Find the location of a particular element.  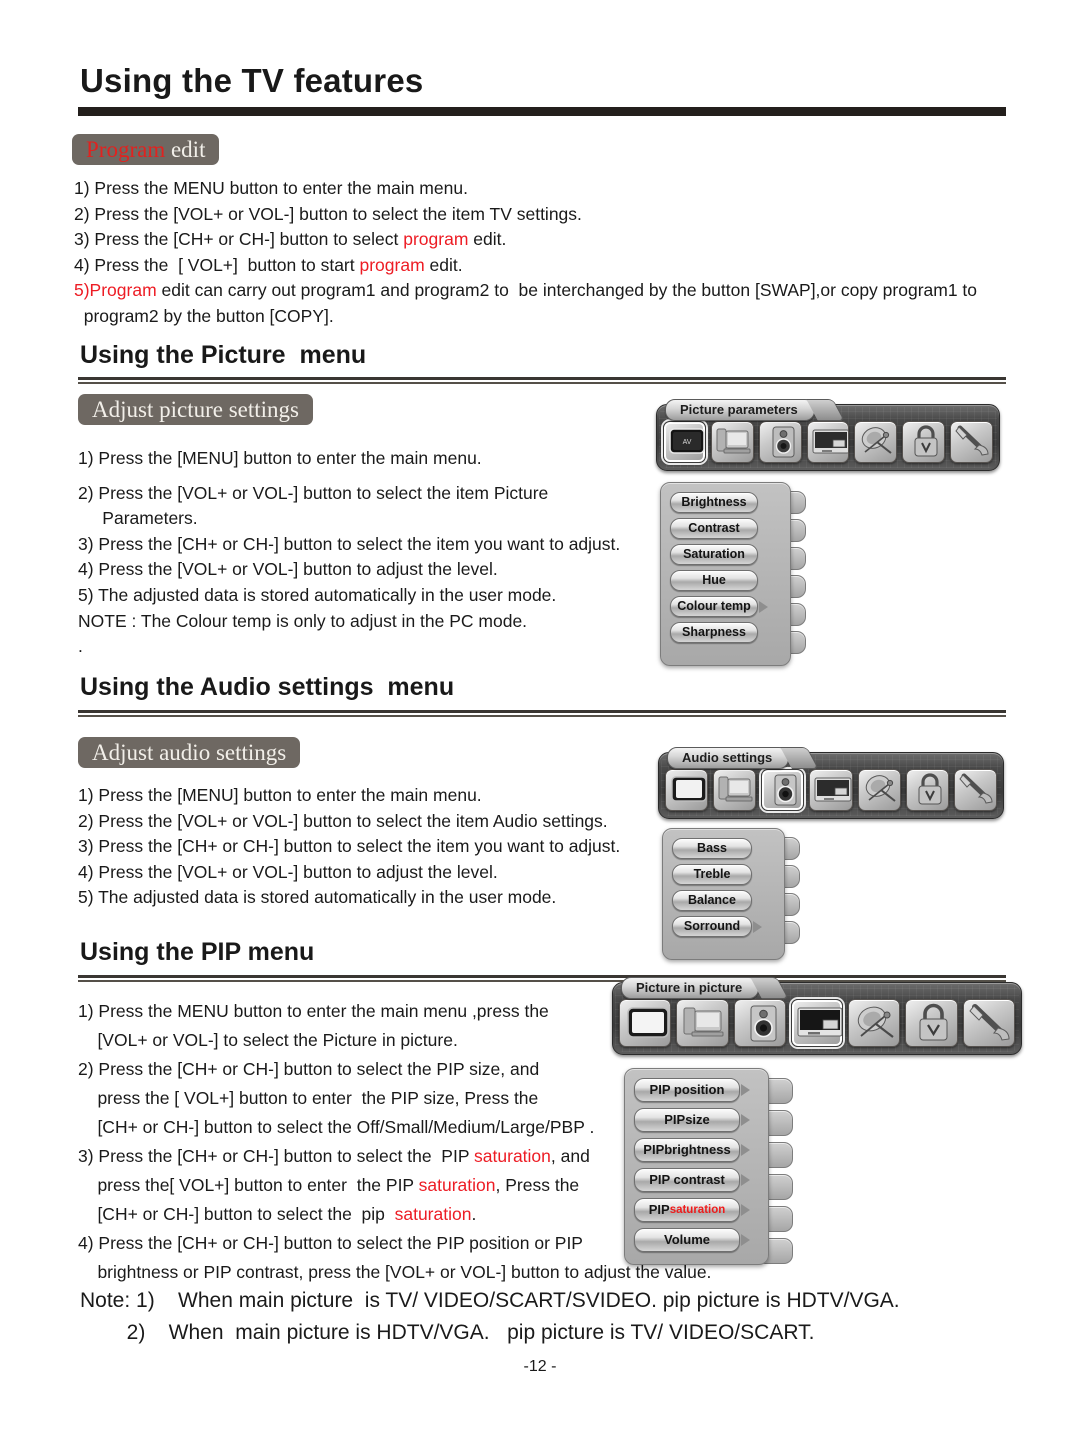

osd-menu-item: PIPbrightness is located at coordinates (697, 1150).